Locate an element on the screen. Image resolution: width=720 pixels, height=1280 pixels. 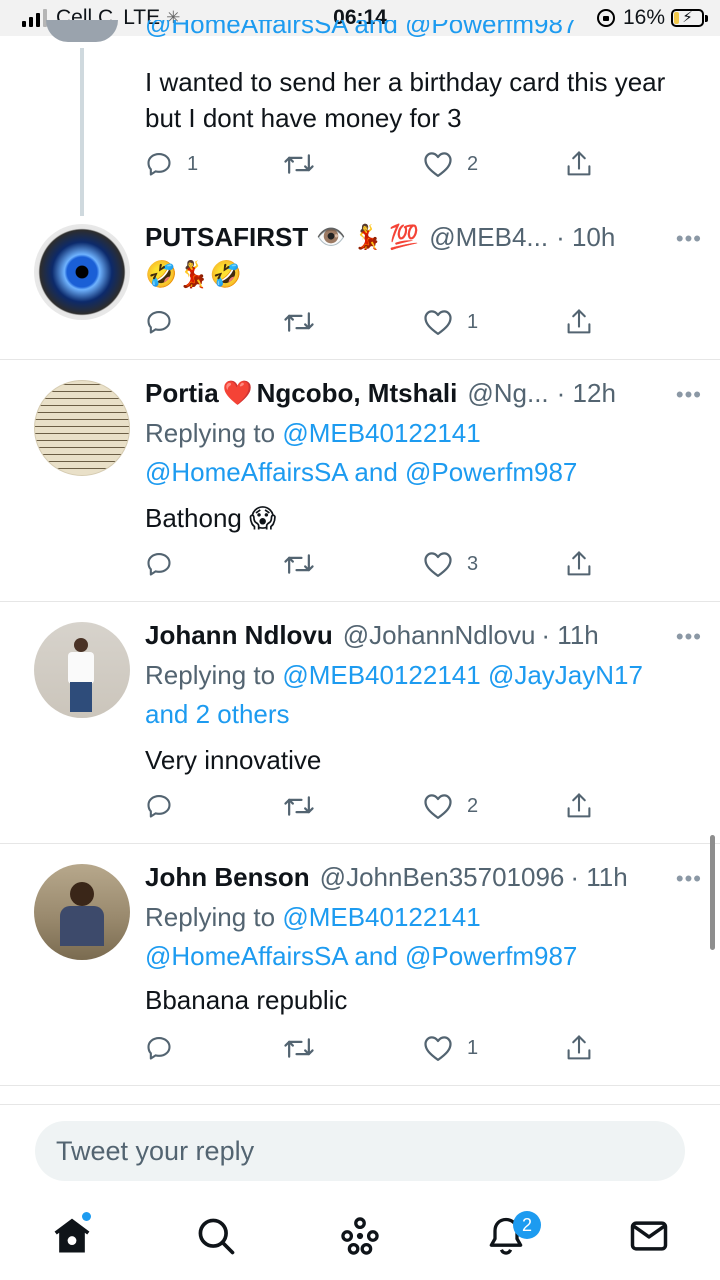
mention-link: @MEB40122141 @JayJayN17 is located at coordinates (462, 675).